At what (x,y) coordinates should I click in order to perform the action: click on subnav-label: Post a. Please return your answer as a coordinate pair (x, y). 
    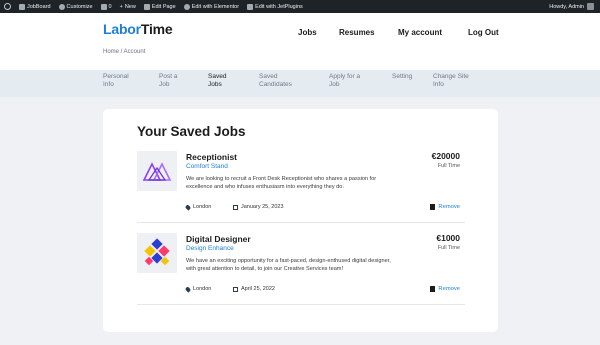
    Looking at the image, I should click on (168, 76).